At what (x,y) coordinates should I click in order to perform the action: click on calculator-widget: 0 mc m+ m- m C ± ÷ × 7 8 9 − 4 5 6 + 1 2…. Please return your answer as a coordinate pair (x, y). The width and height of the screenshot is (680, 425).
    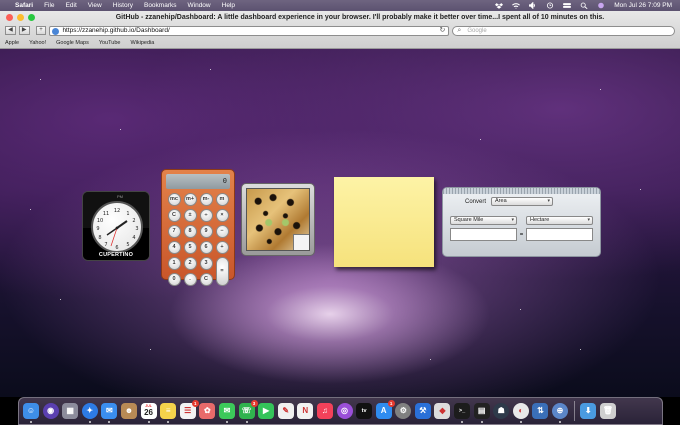
    Looking at the image, I should click on (198, 227).